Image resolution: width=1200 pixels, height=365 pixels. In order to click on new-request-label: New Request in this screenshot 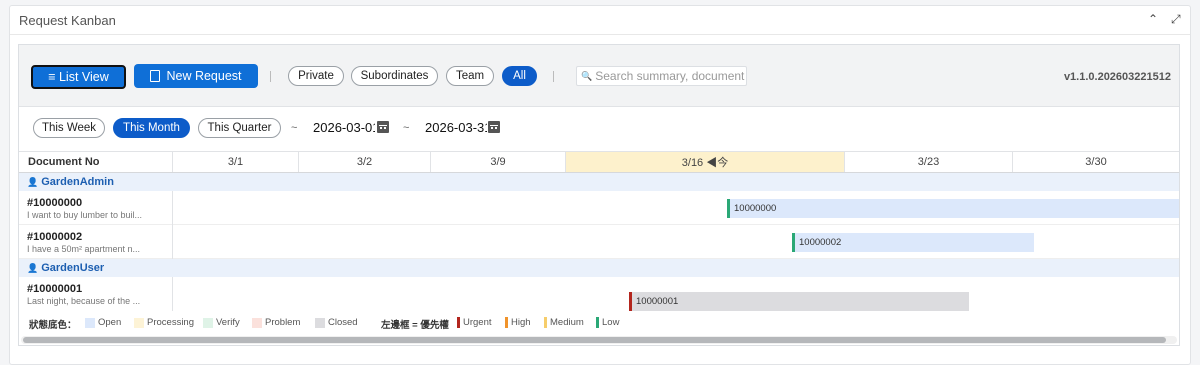, I will do `click(204, 76)`.